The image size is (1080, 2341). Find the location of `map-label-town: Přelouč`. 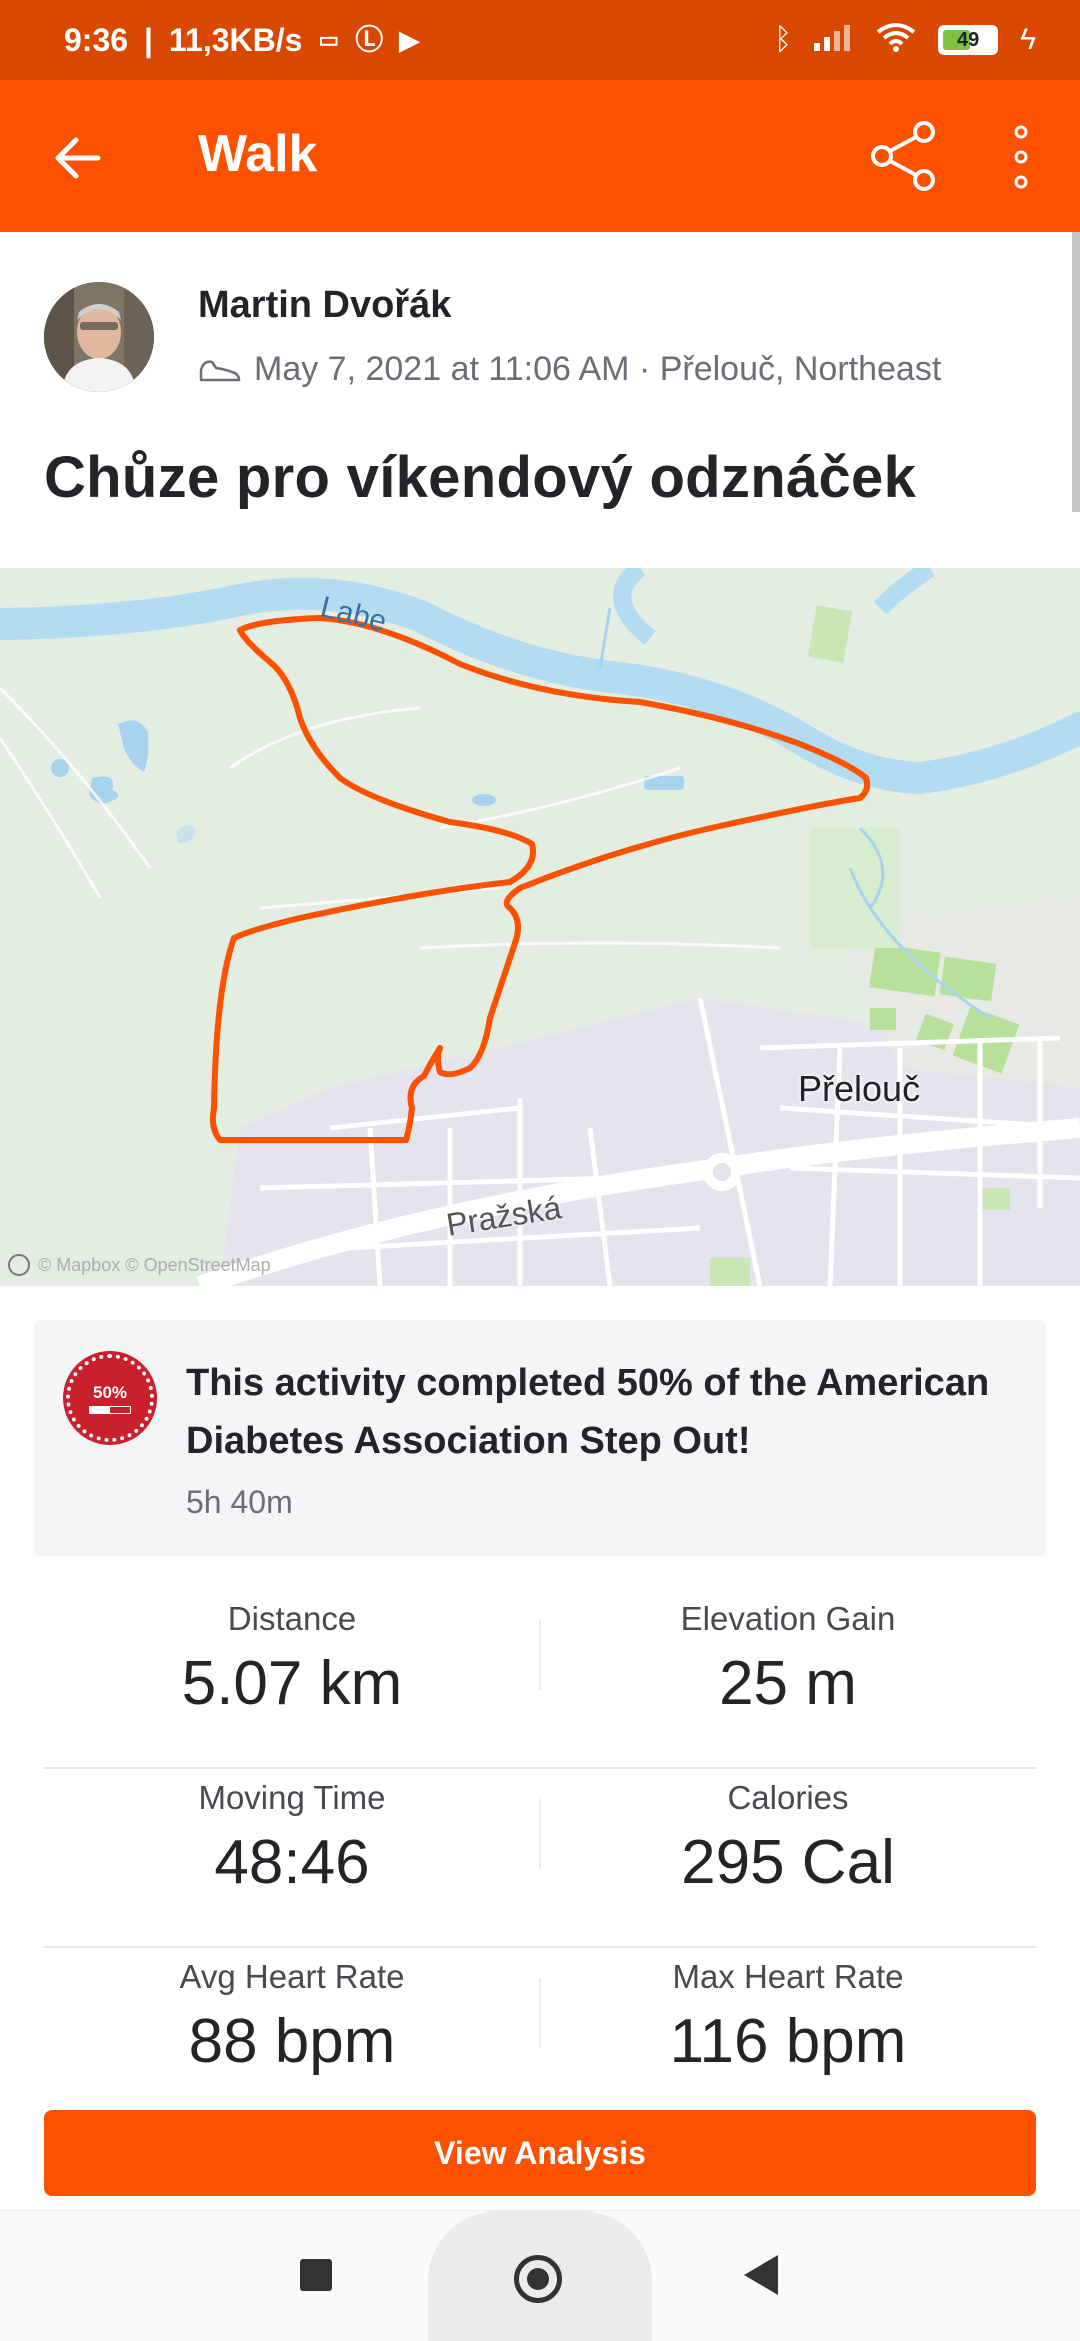

map-label-town: Přelouč is located at coordinates (859, 1088).